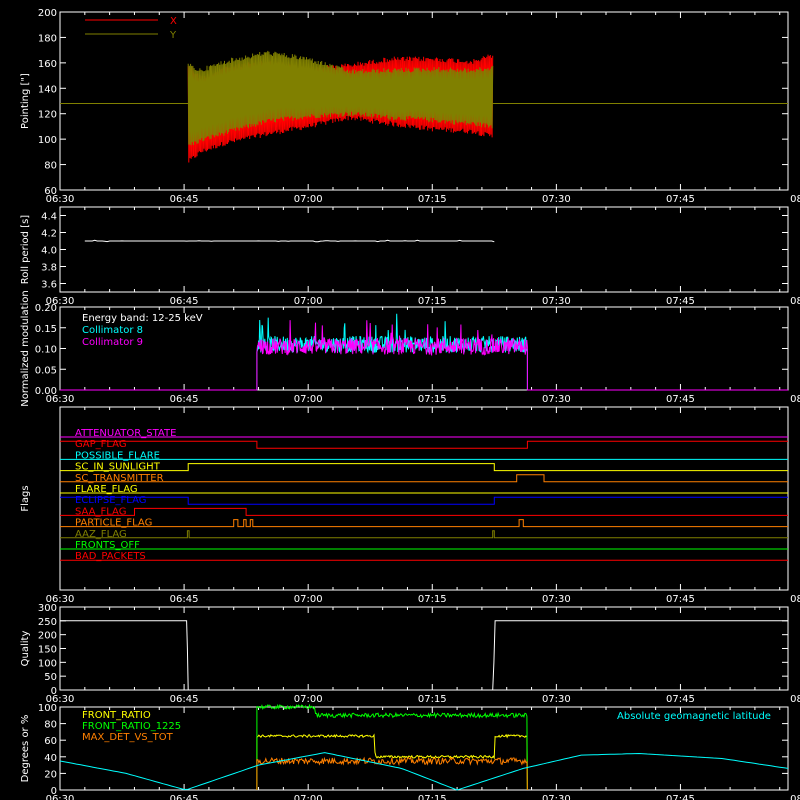 The height and width of the screenshot is (800, 800). What do you see at coordinates (424, 511) in the screenshot?
I see `flag-saa-flag` at bounding box center [424, 511].